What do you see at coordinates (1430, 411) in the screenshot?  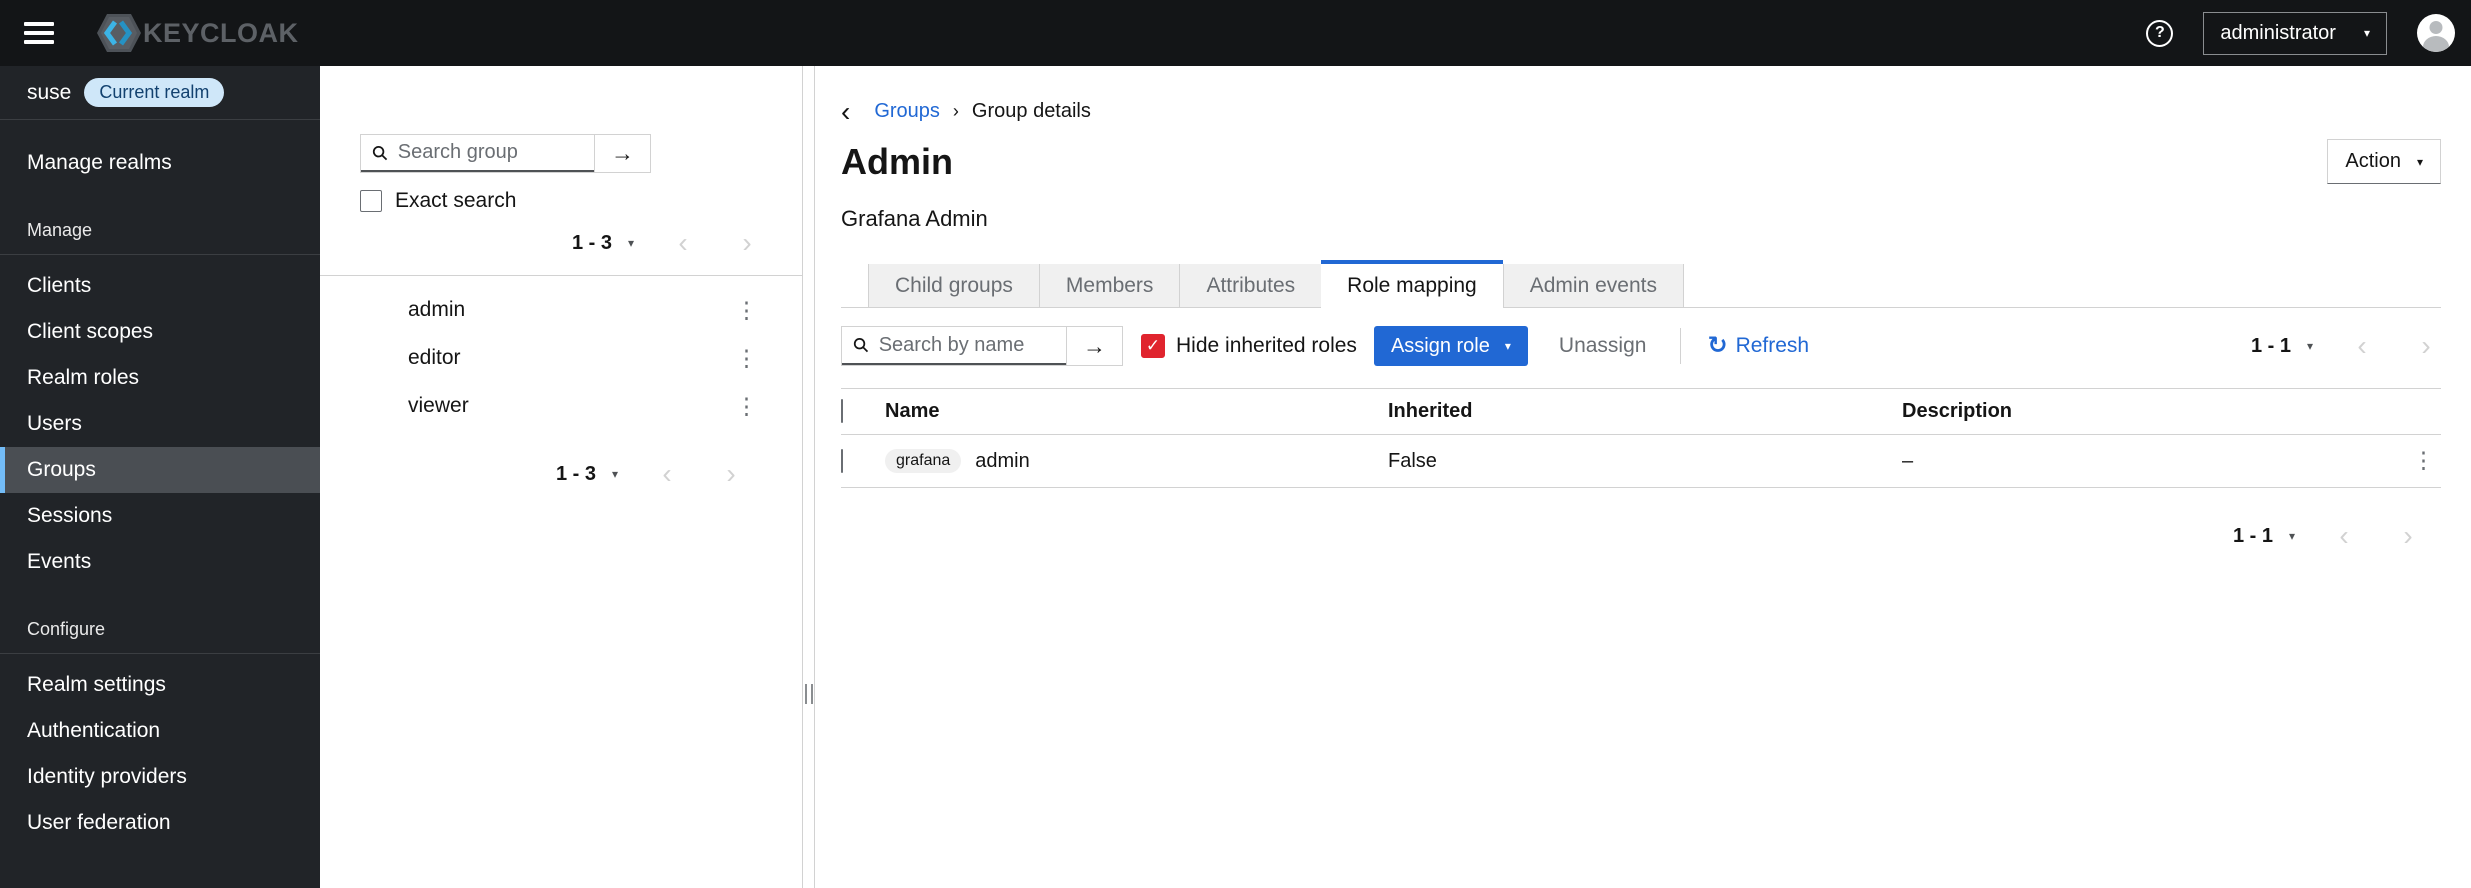 I see `column-header-inherited: Inherited` at bounding box center [1430, 411].